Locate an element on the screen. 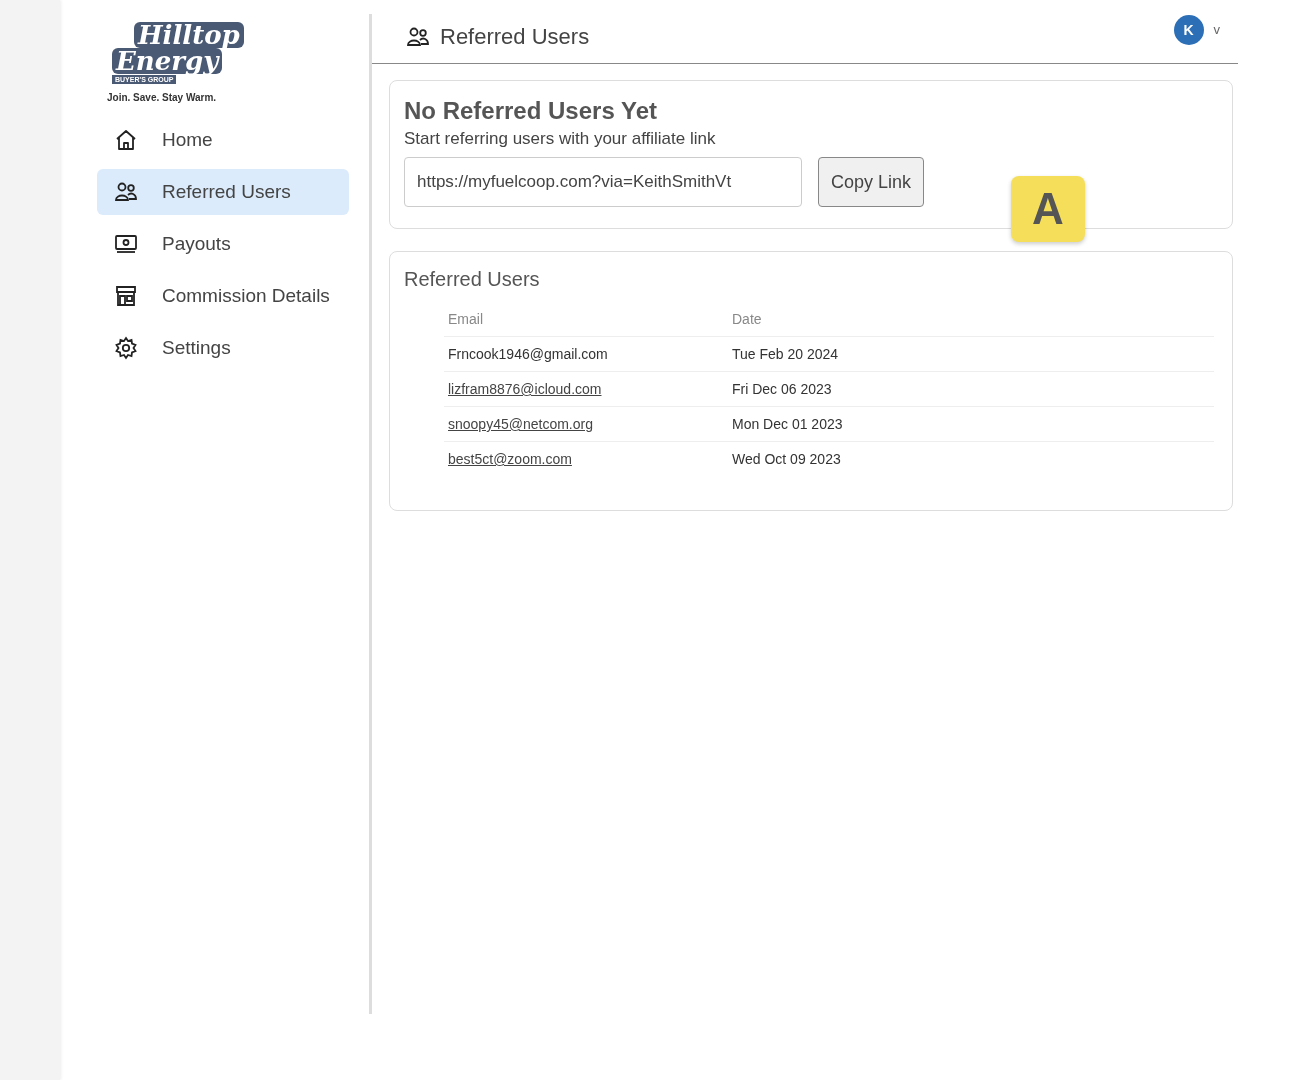 The height and width of the screenshot is (1080, 1300). callout-marker: A is located at coordinates (1048, 209).